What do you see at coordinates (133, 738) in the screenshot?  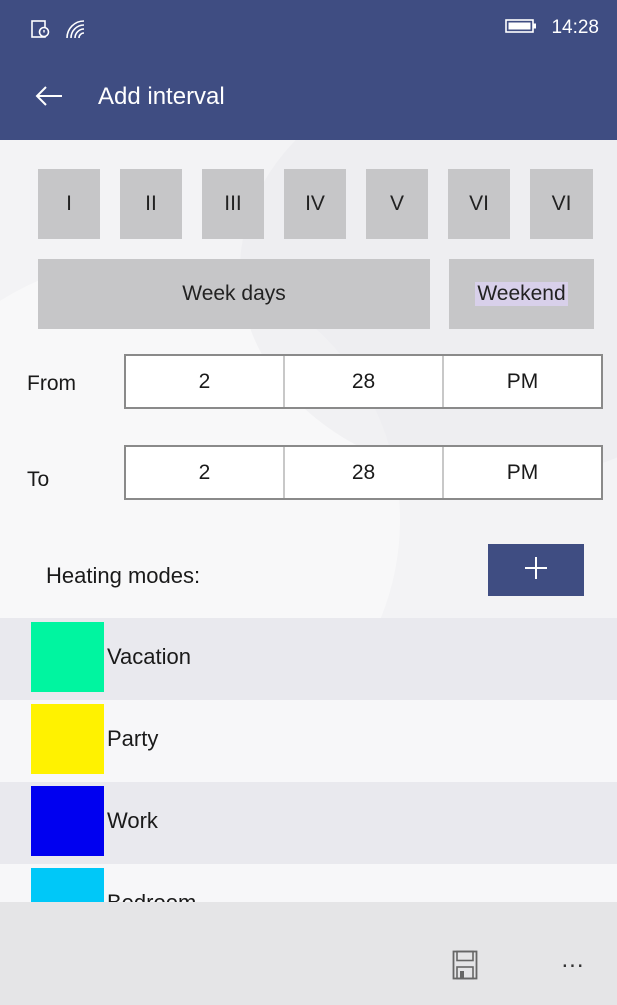 I see `mode-name: Party` at bounding box center [133, 738].